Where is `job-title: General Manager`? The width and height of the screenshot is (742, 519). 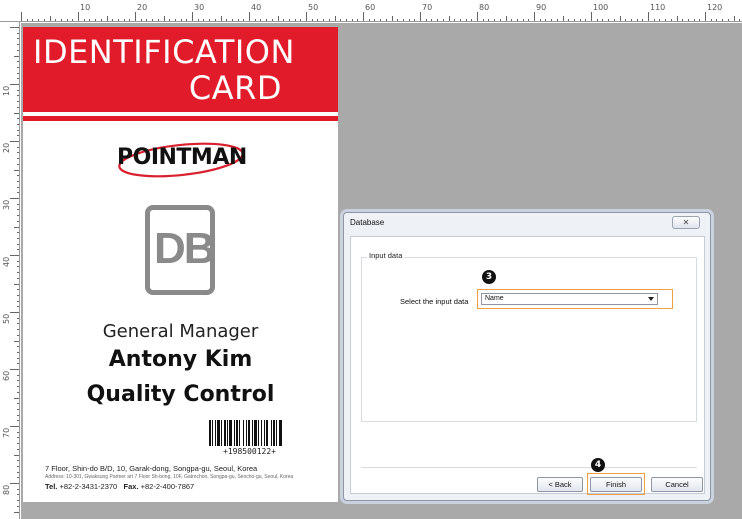
job-title: General Manager is located at coordinates (180, 331).